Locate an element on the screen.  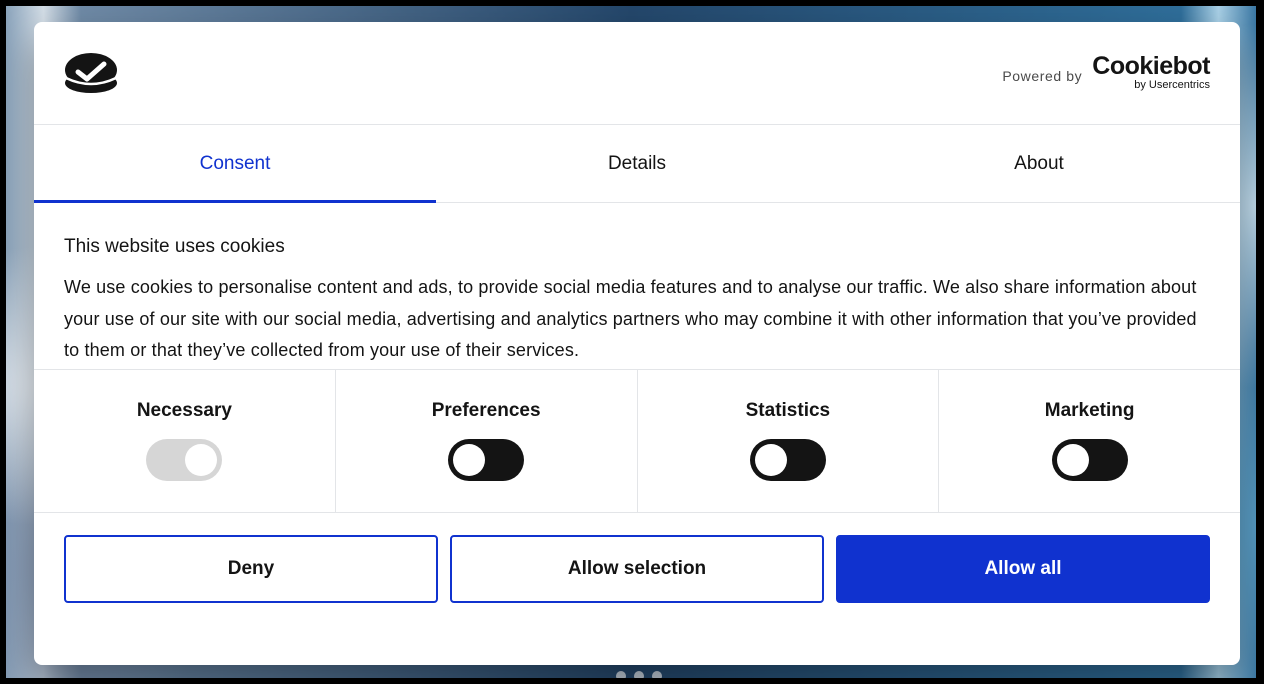
statistics-toggle is located at coordinates (787, 460).